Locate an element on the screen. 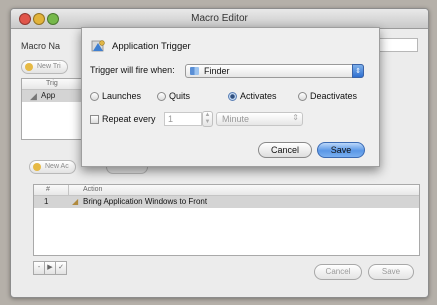 Image resolution: width=437 pixels, height=305 pixels. new-trigger-button: New Tri is located at coordinates (44, 67).